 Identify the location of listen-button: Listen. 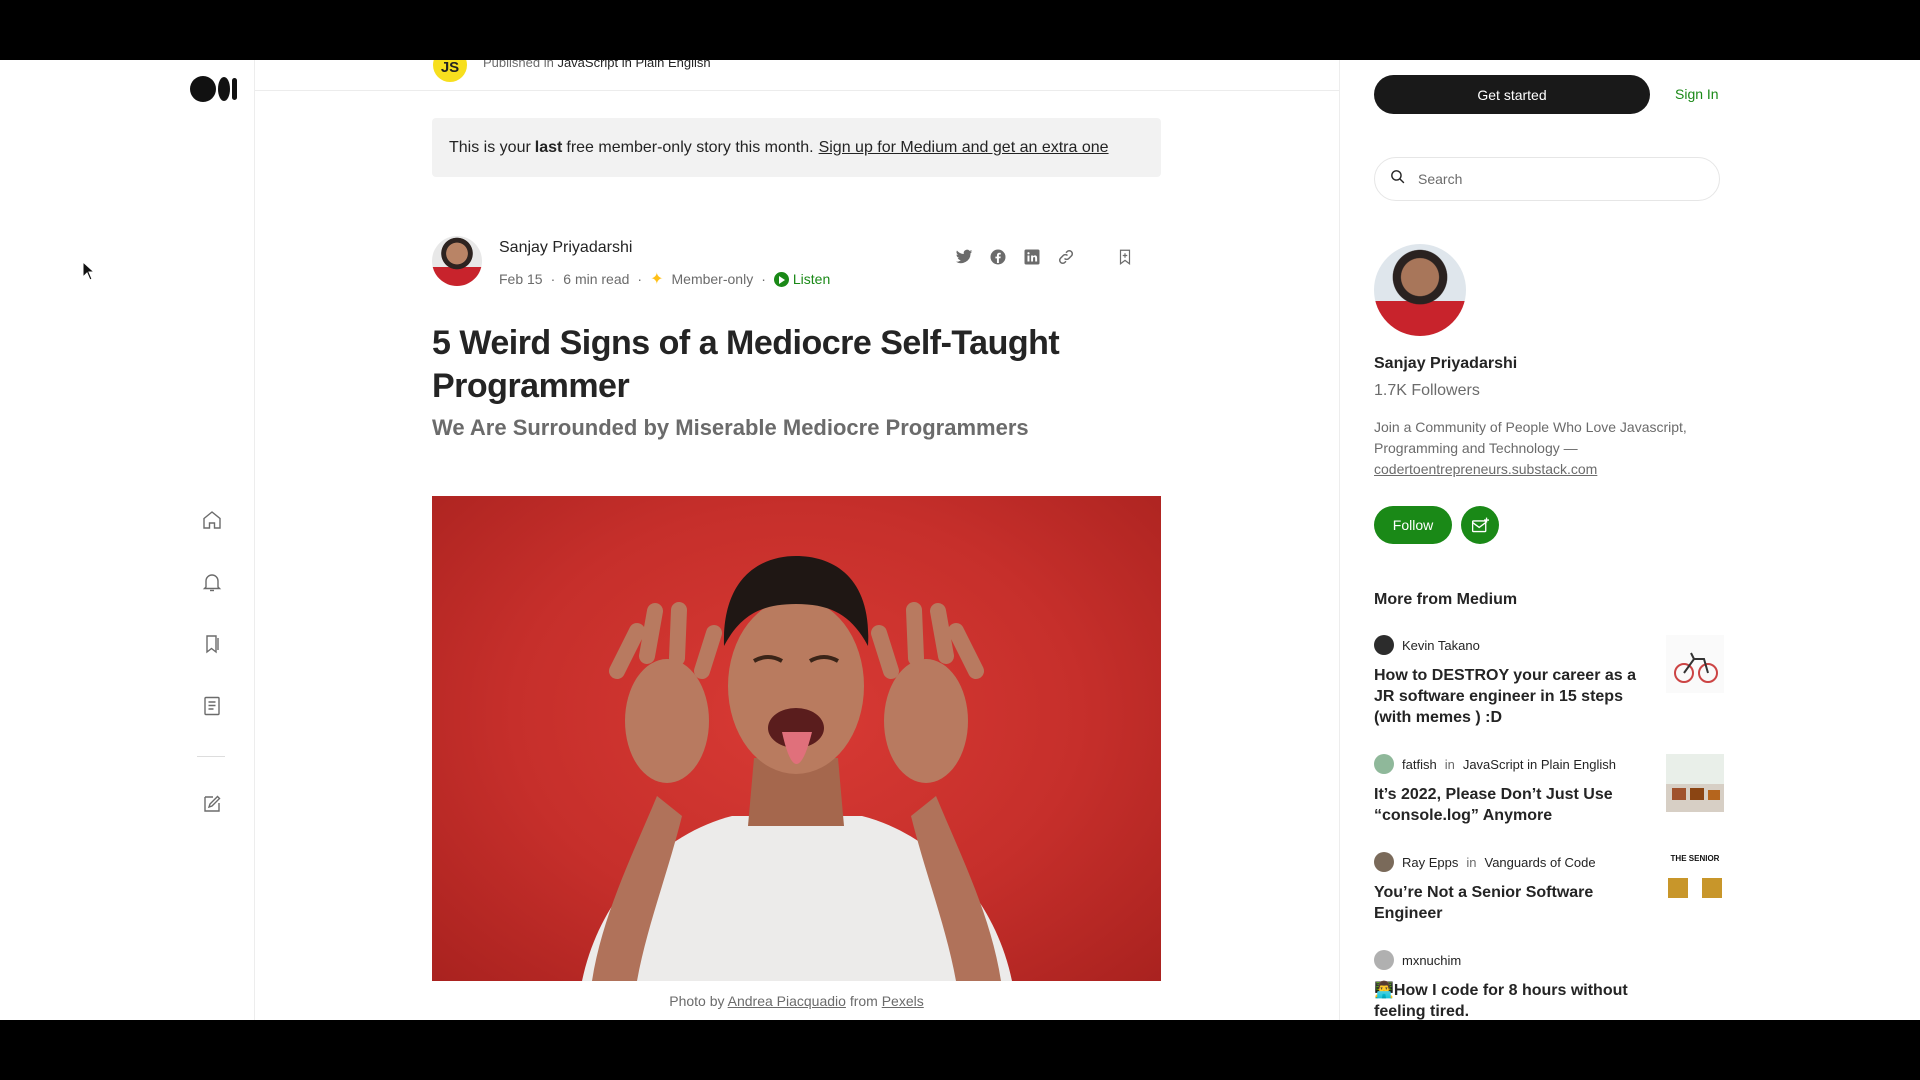
(802, 279).